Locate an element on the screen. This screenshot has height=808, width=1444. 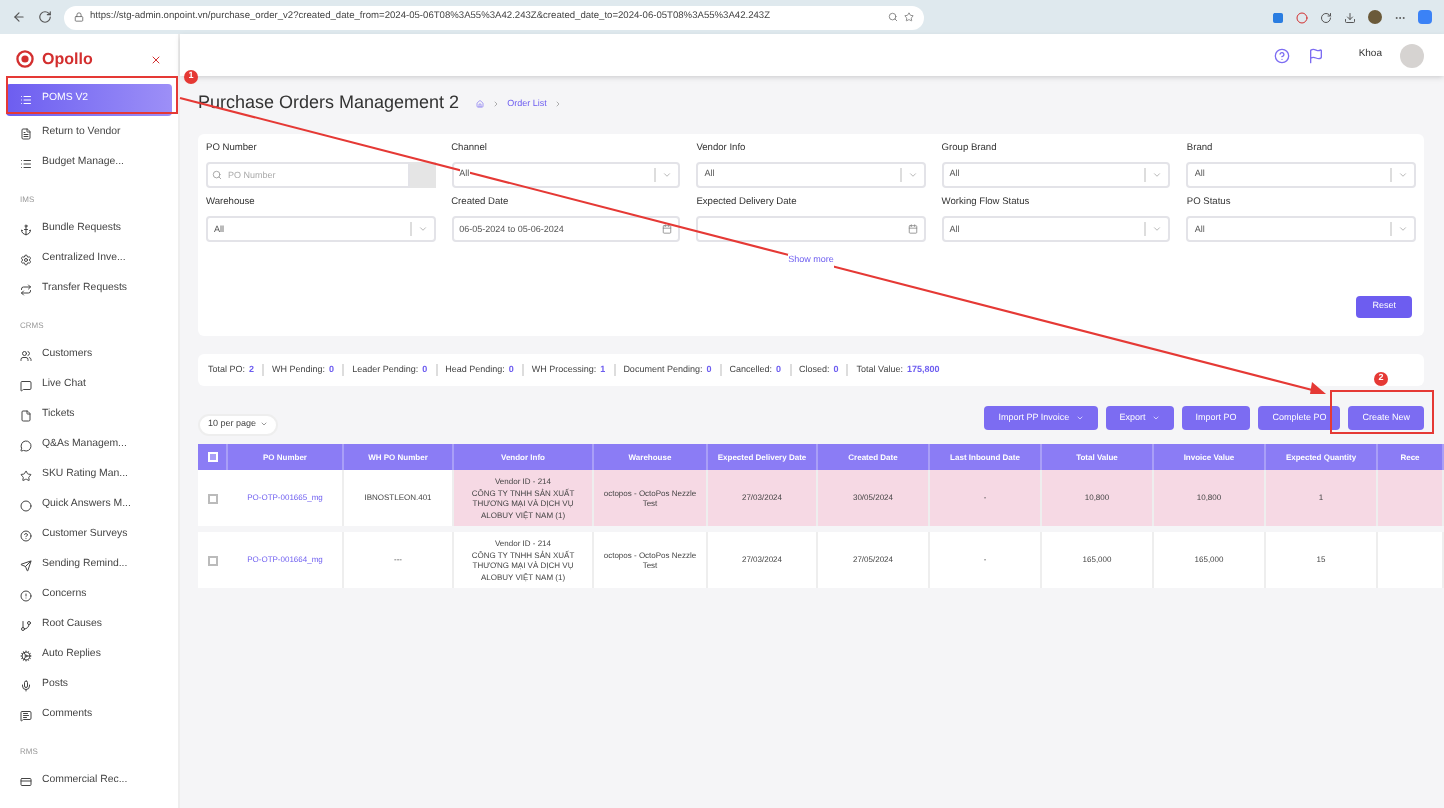
extension-icon is located at coordinates (1326, 17).